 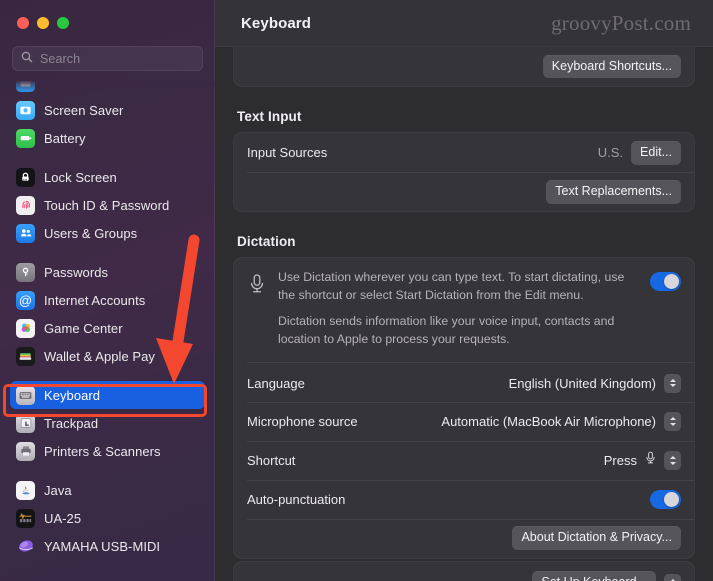 What do you see at coordinates (464, 460) in the screenshot?
I see `dictation-shortcut-row: Shortcut Press` at bounding box center [464, 460].